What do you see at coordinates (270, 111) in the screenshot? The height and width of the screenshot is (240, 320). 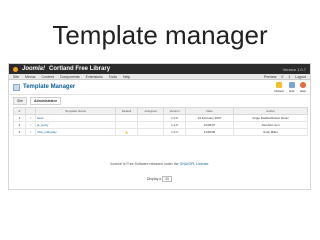 I see `col-author: Author` at bounding box center [270, 111].